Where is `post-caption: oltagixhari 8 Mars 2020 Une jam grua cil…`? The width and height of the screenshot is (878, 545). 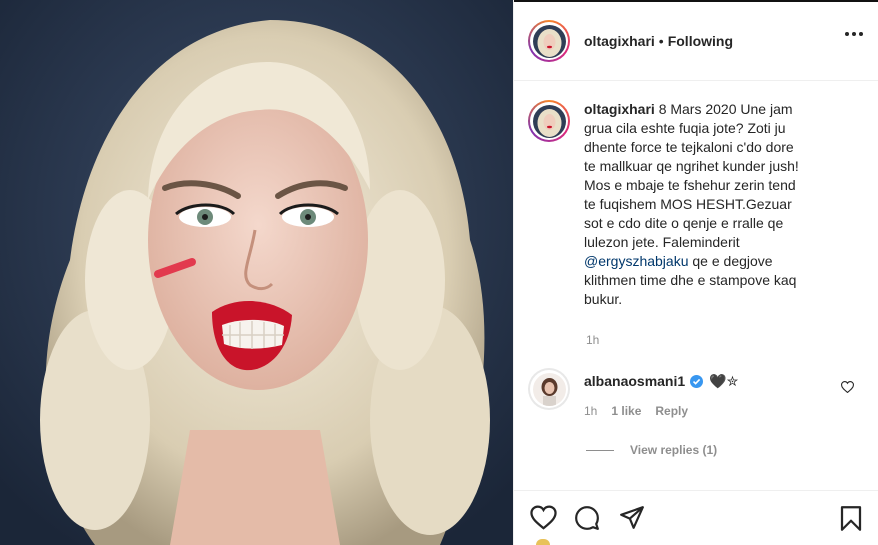
post-caption: oltagixhari 8 Mars 2020 Une jam grua cil… is located at coordinates (698, 204).